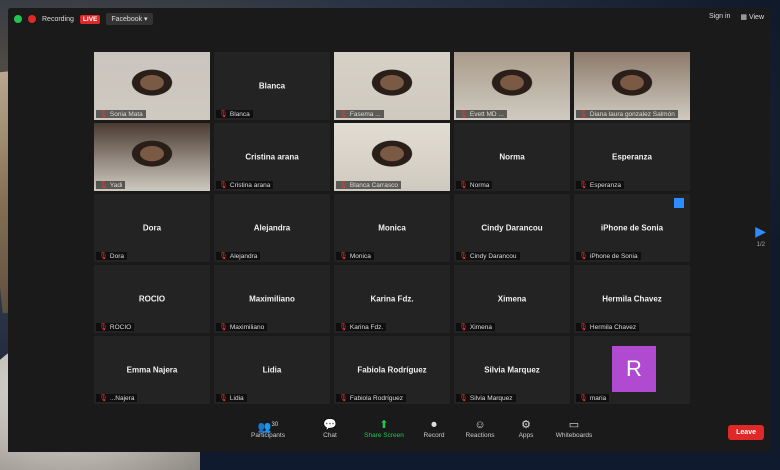 Image resolution: width=780 pixels, height=470 pixels. Describe the element at coordinates (392, 299) in the screenshot. I see `participant-tile: Karina Fdz. 🎙 Karina Fdz.` at that location.